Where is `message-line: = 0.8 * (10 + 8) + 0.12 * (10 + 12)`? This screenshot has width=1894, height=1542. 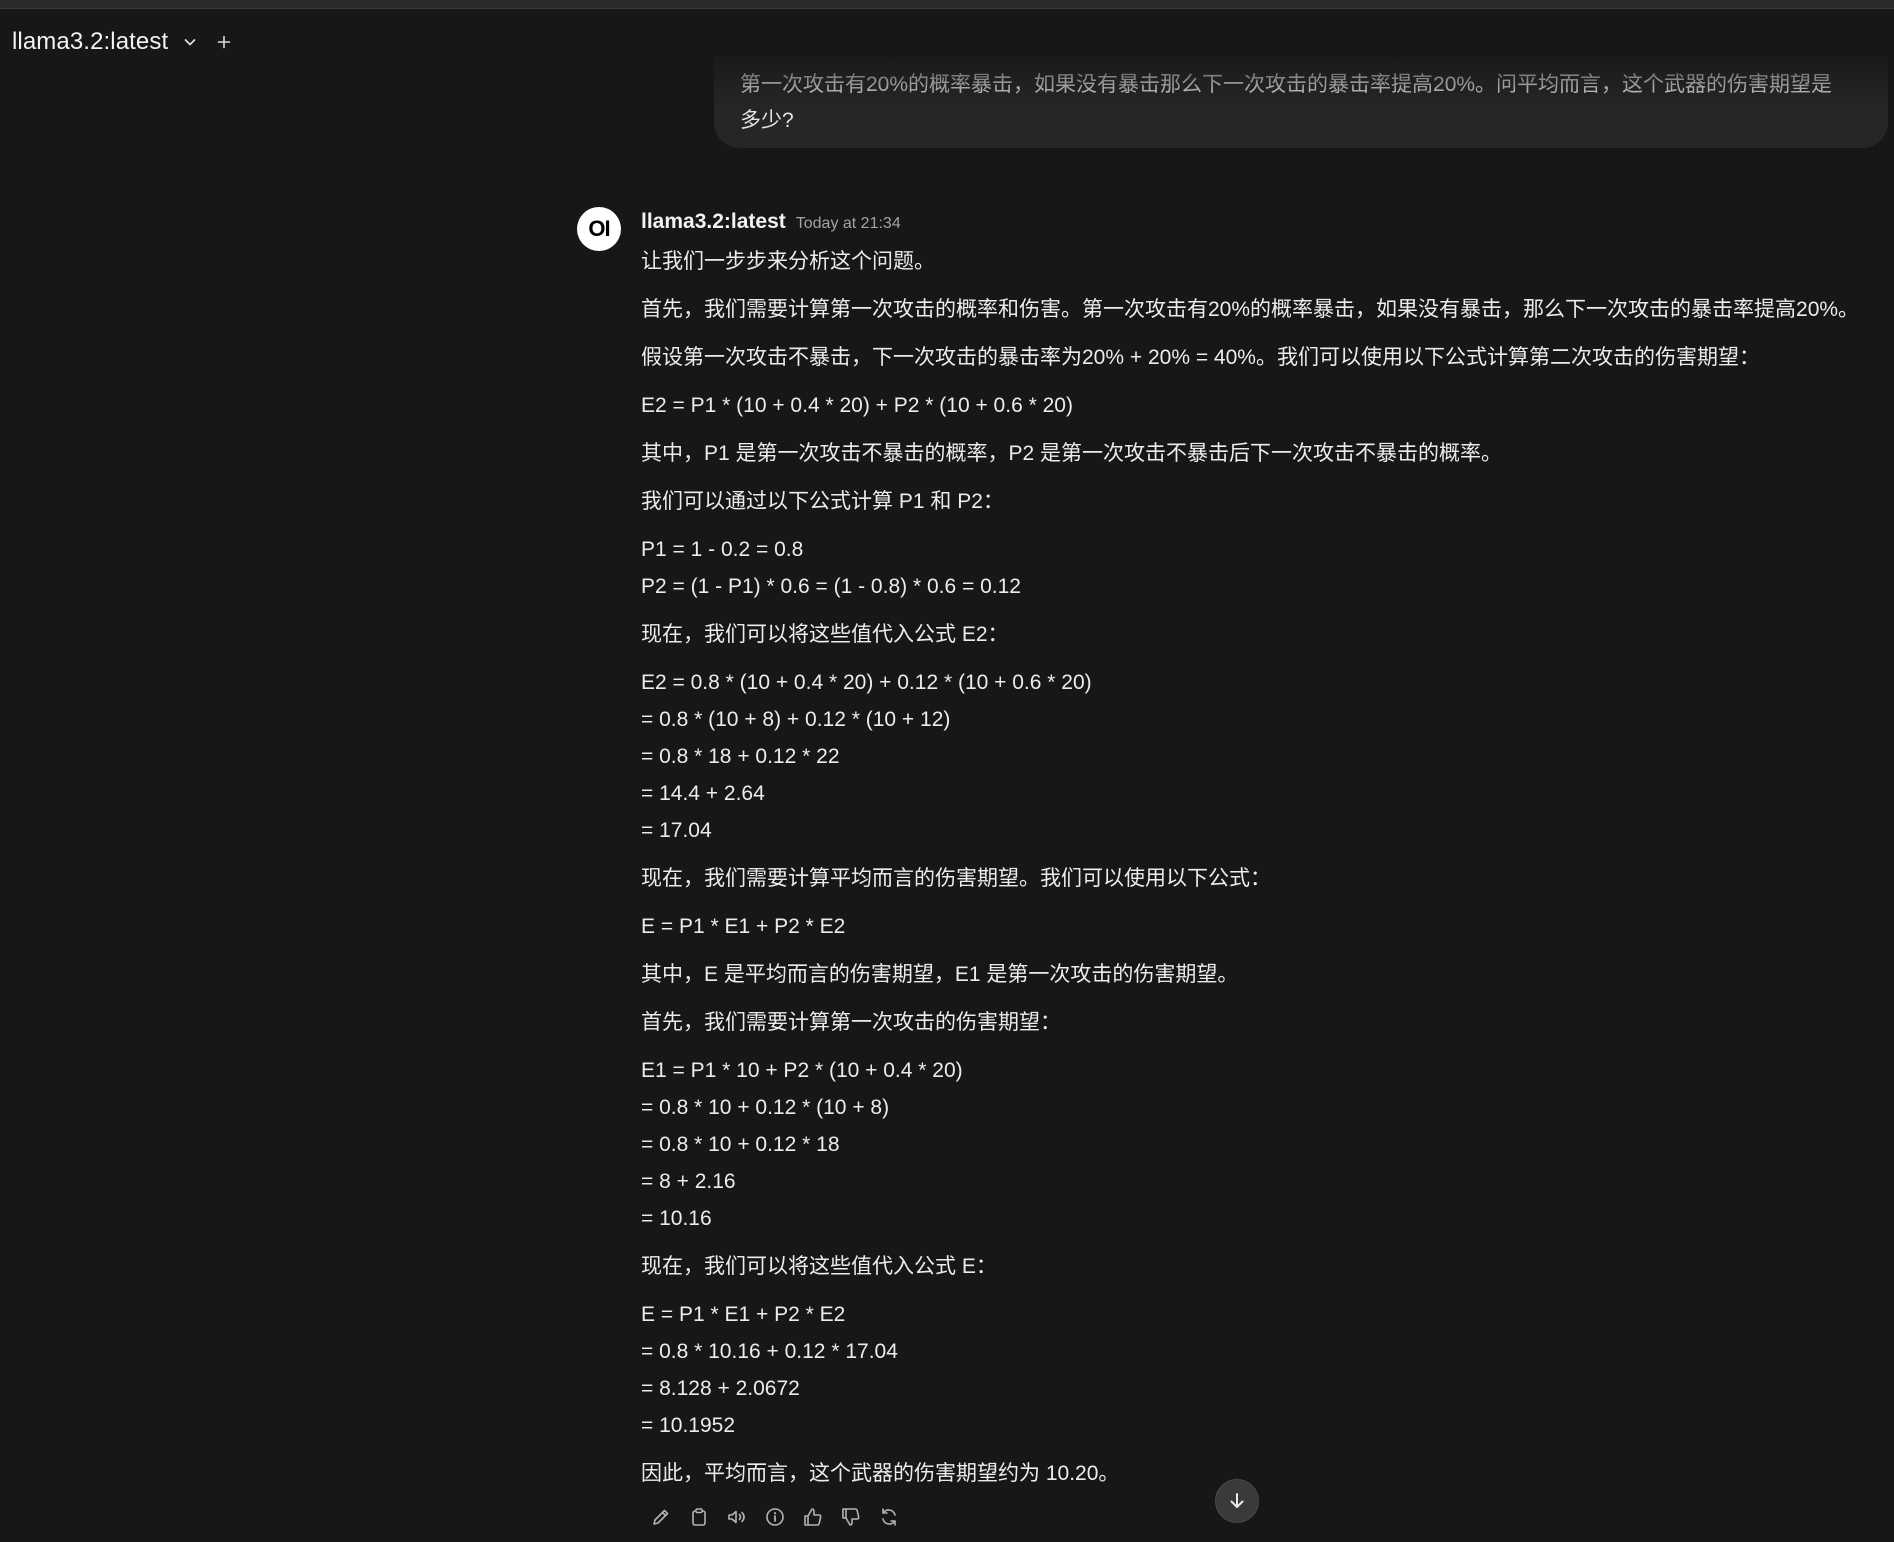
message-line: = 0.8 * (10 + 8) + 0.12 * (10 + 12) is located at coordinates (796, 719).